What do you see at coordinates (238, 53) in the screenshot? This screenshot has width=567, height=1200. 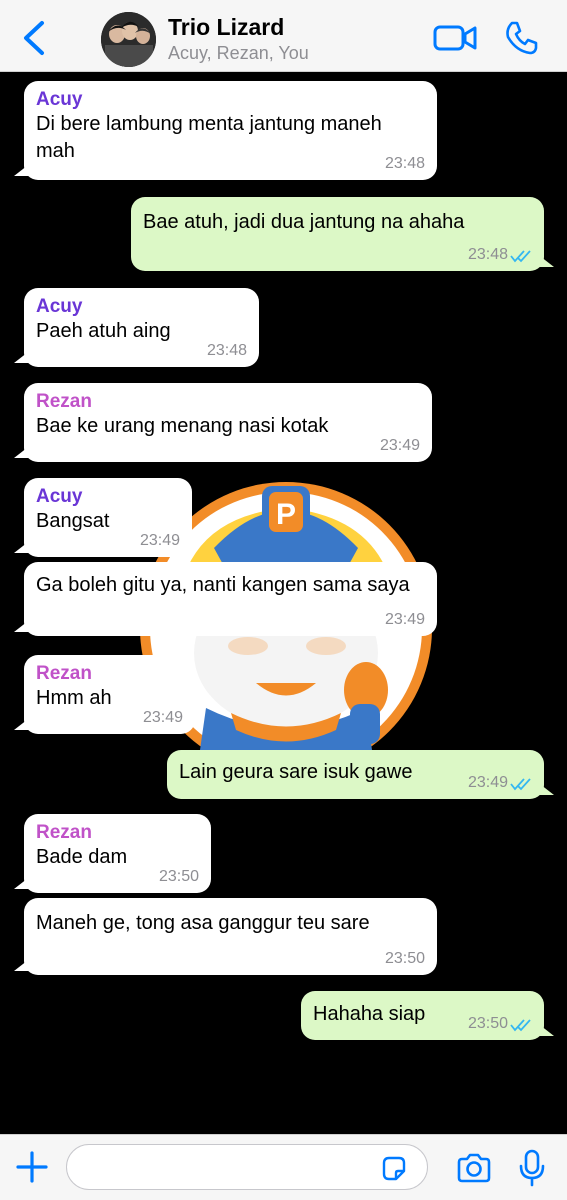 I see `chat-participants: Acuy, Rezan, You` at bounding box center [238, 53].